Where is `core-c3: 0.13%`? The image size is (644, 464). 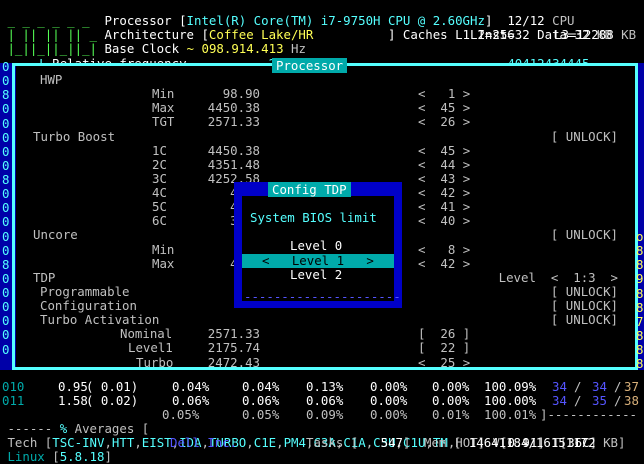 core-c3: 0.13% is located at coordinates (325, 386).